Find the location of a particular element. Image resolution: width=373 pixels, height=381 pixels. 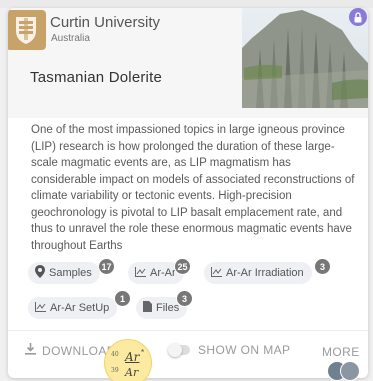

organization-name: Curtin University is located at coordinates (105, 22).